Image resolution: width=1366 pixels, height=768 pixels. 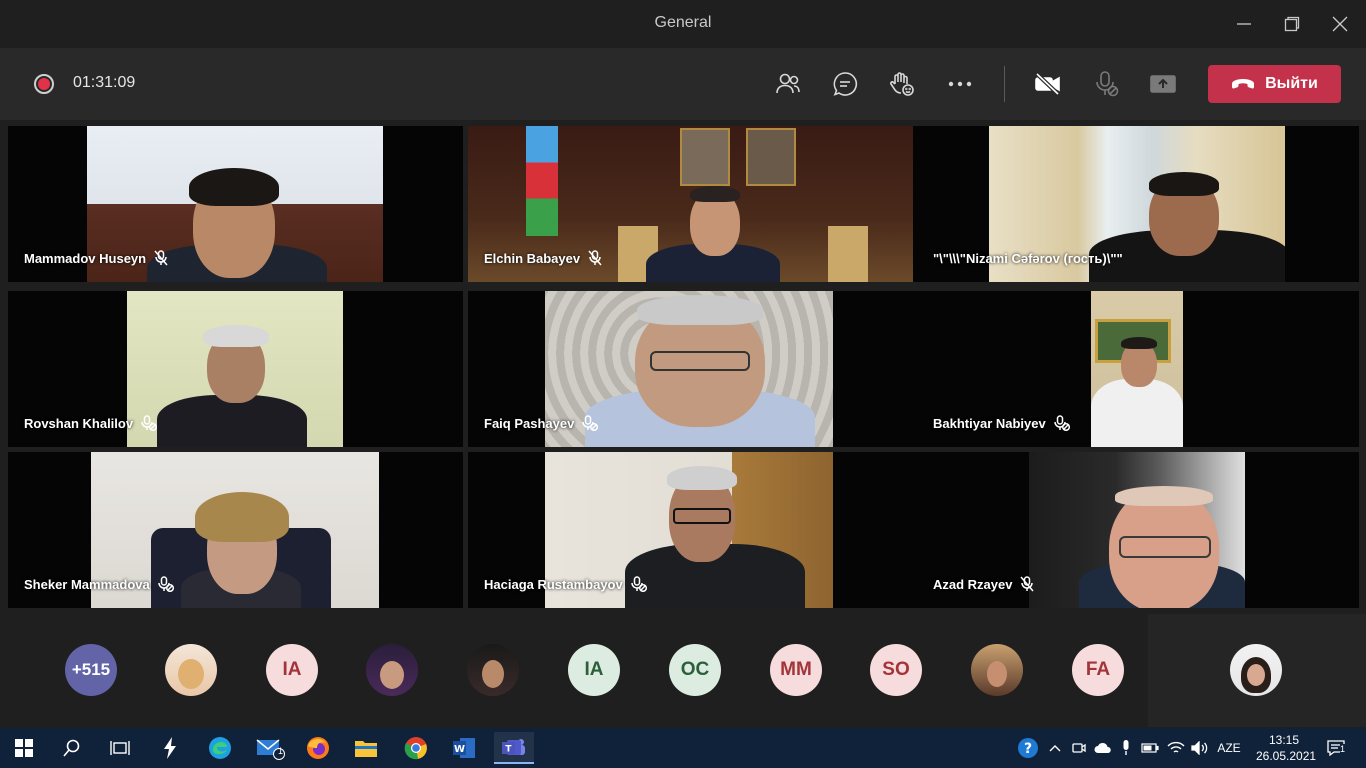 I want to click on wifi-icon, so click(x=1176, y=747).